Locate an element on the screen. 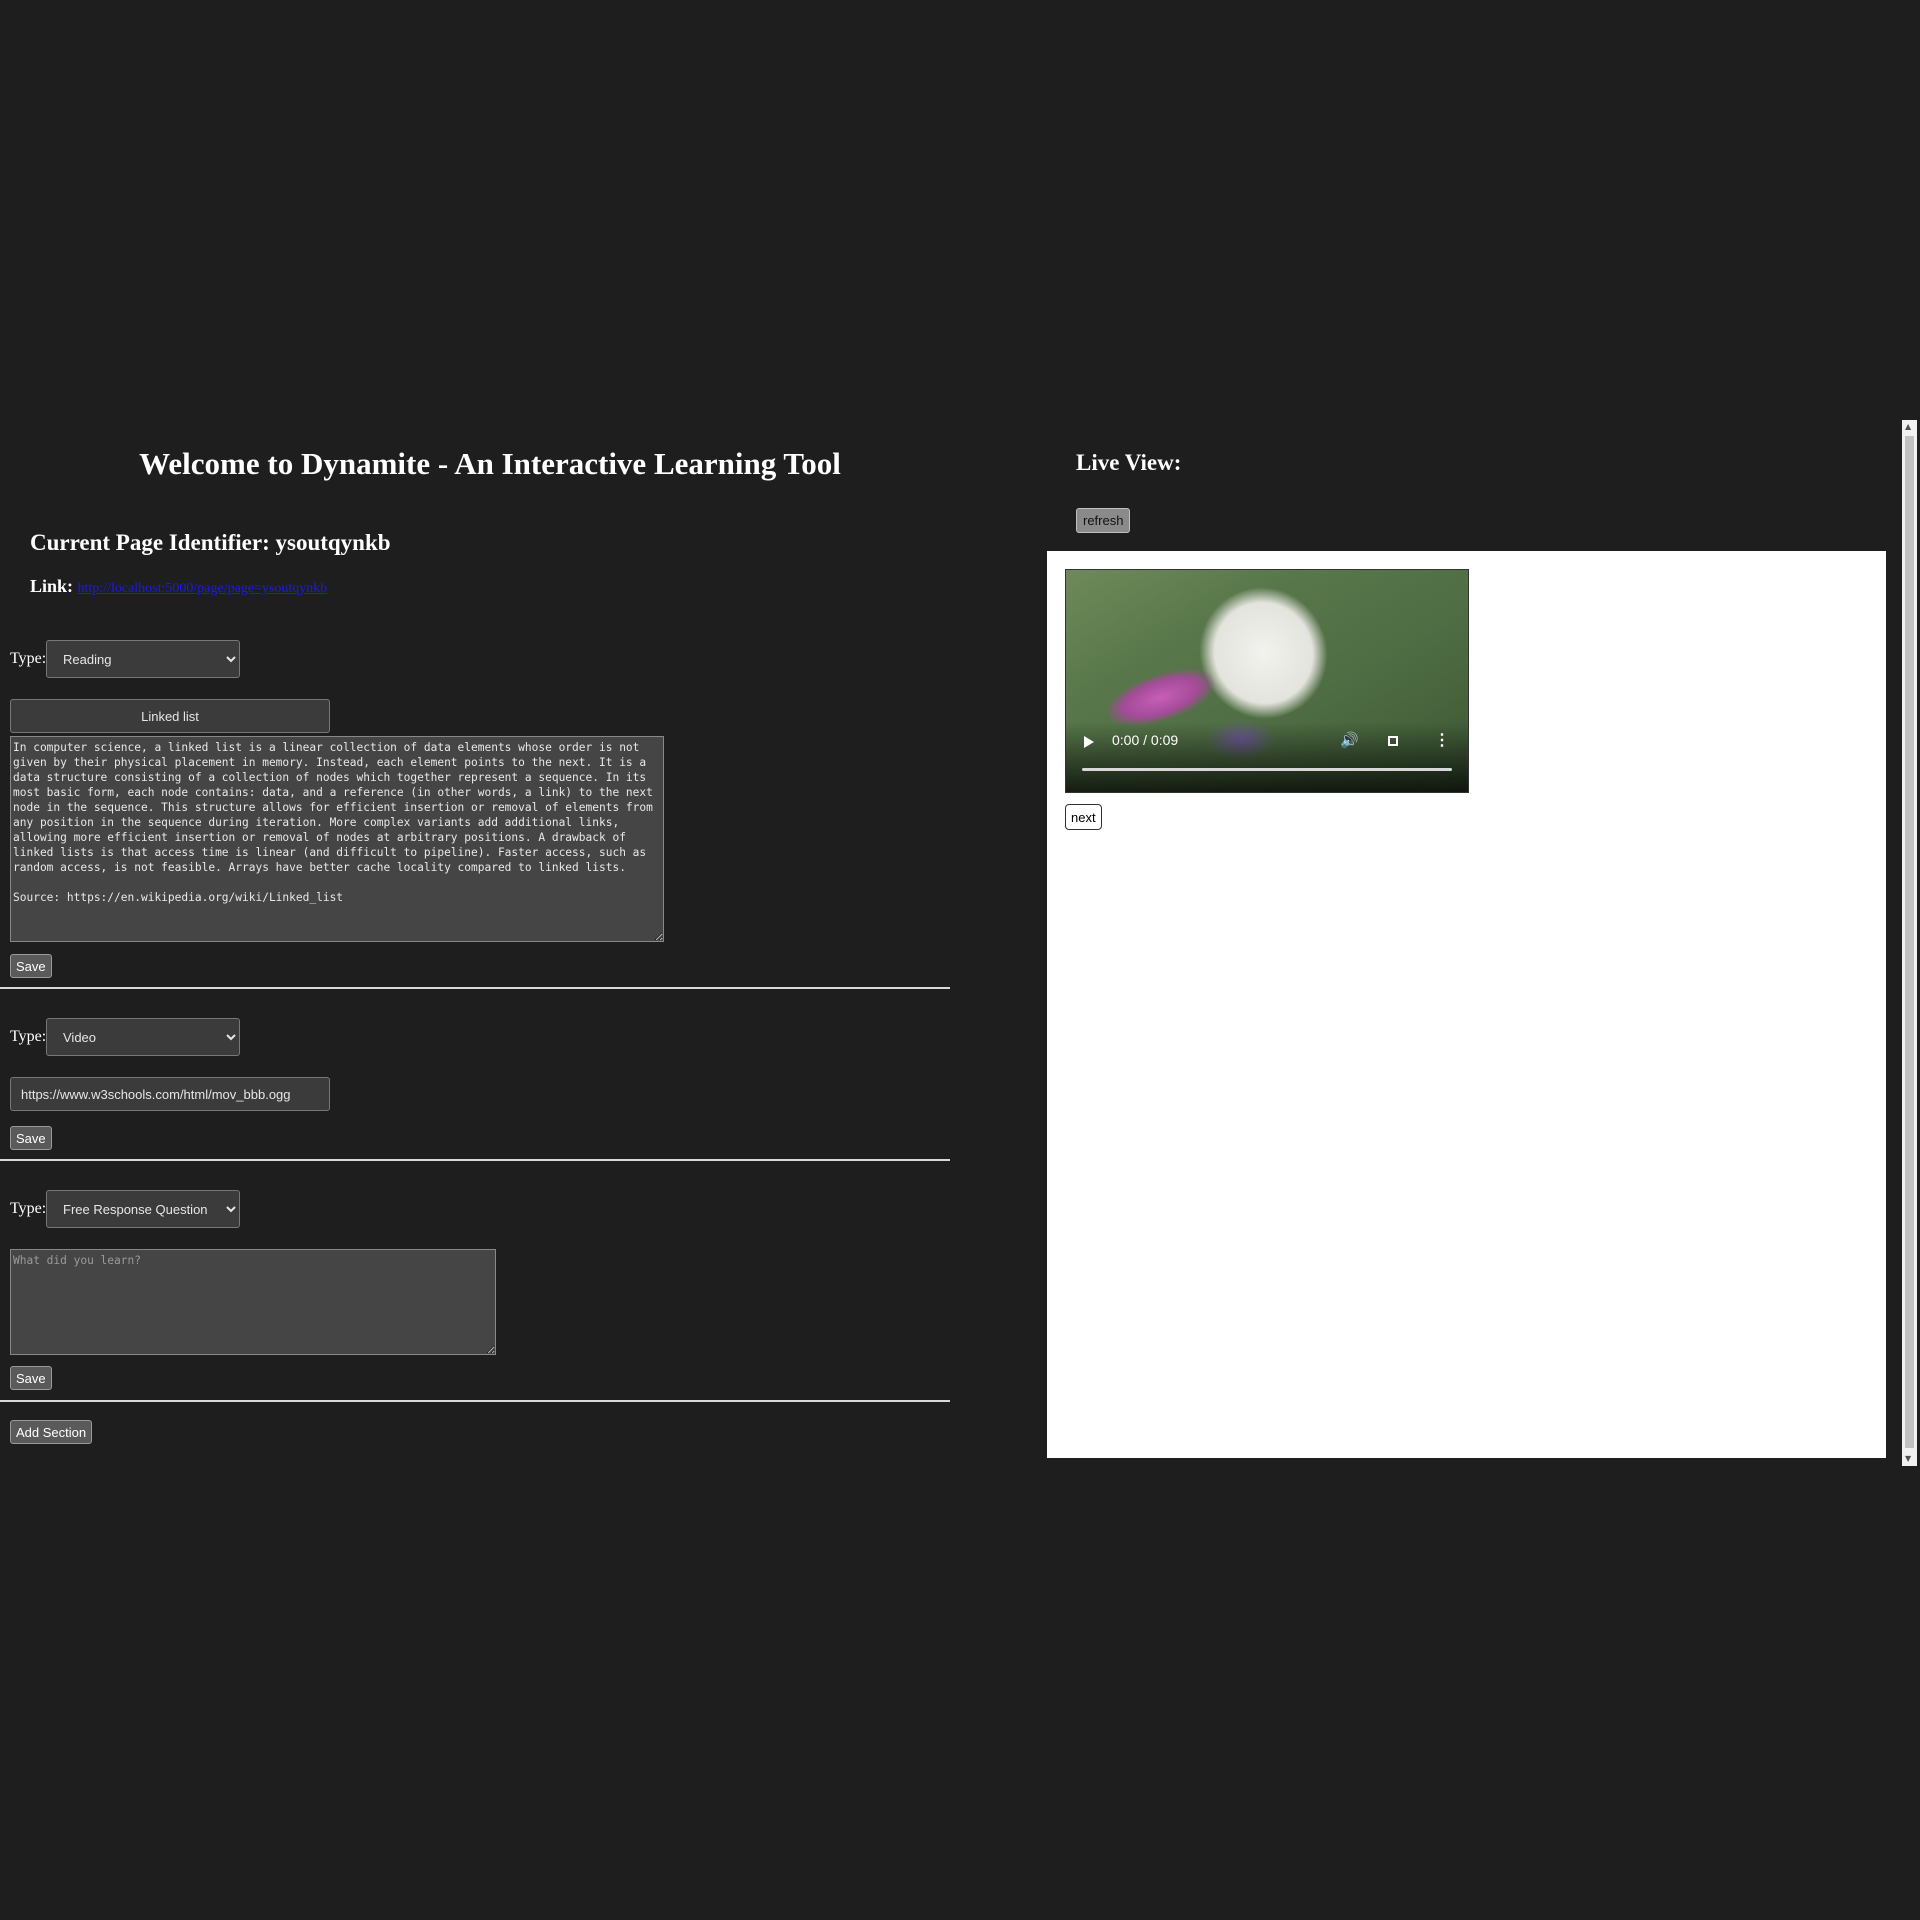 This screenshot has width=1920, height=1920. section-free-response: Type: Free Response Question Save is located at coordinates (480, 1290).